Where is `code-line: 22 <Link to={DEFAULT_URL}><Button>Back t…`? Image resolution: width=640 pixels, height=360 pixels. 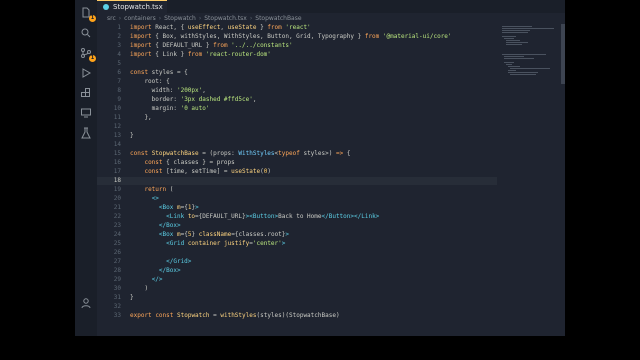 code-line: 22 <Link to={DEFAULT_URL}><Button>Back t… is located at coordinates (297, 217).